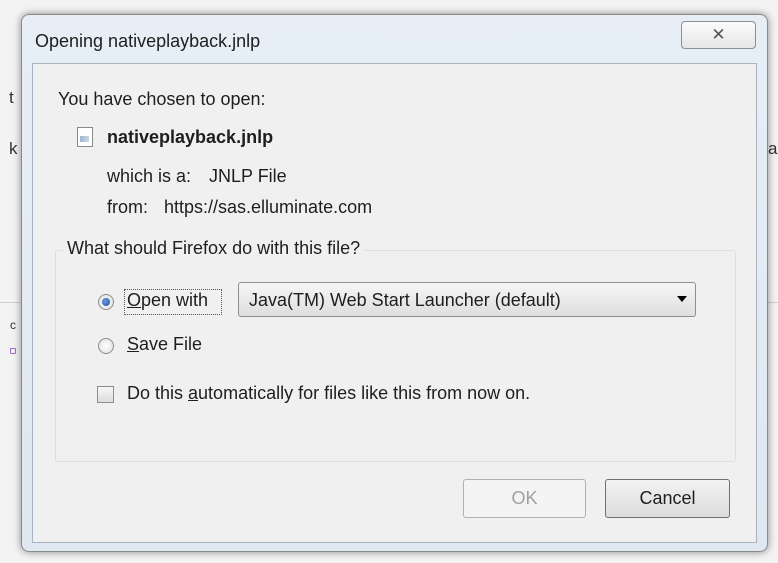  What do you see at coordinates (158, 393) in the screenshot?
I see `label-prefix: Do this` at bounding box center [158, 393].